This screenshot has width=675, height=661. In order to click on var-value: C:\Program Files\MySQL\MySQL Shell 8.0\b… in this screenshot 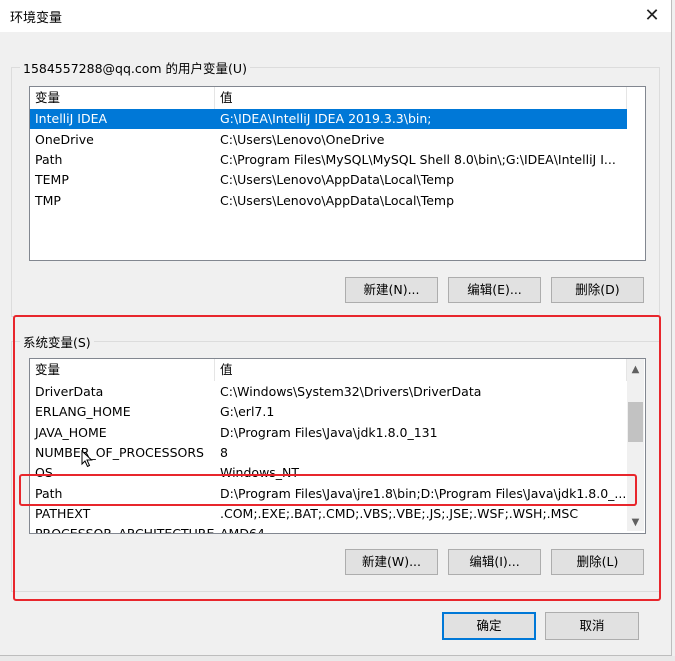, I will do `click(418, 159)`.